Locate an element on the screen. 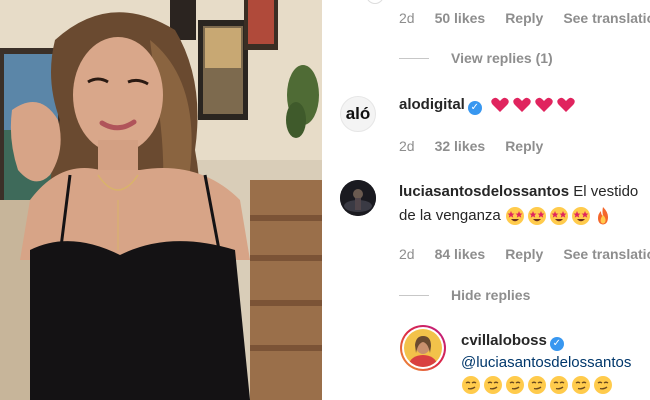 The image size is (650, 400). avatar-alodigital: aló is located at coordinates (358, 114).